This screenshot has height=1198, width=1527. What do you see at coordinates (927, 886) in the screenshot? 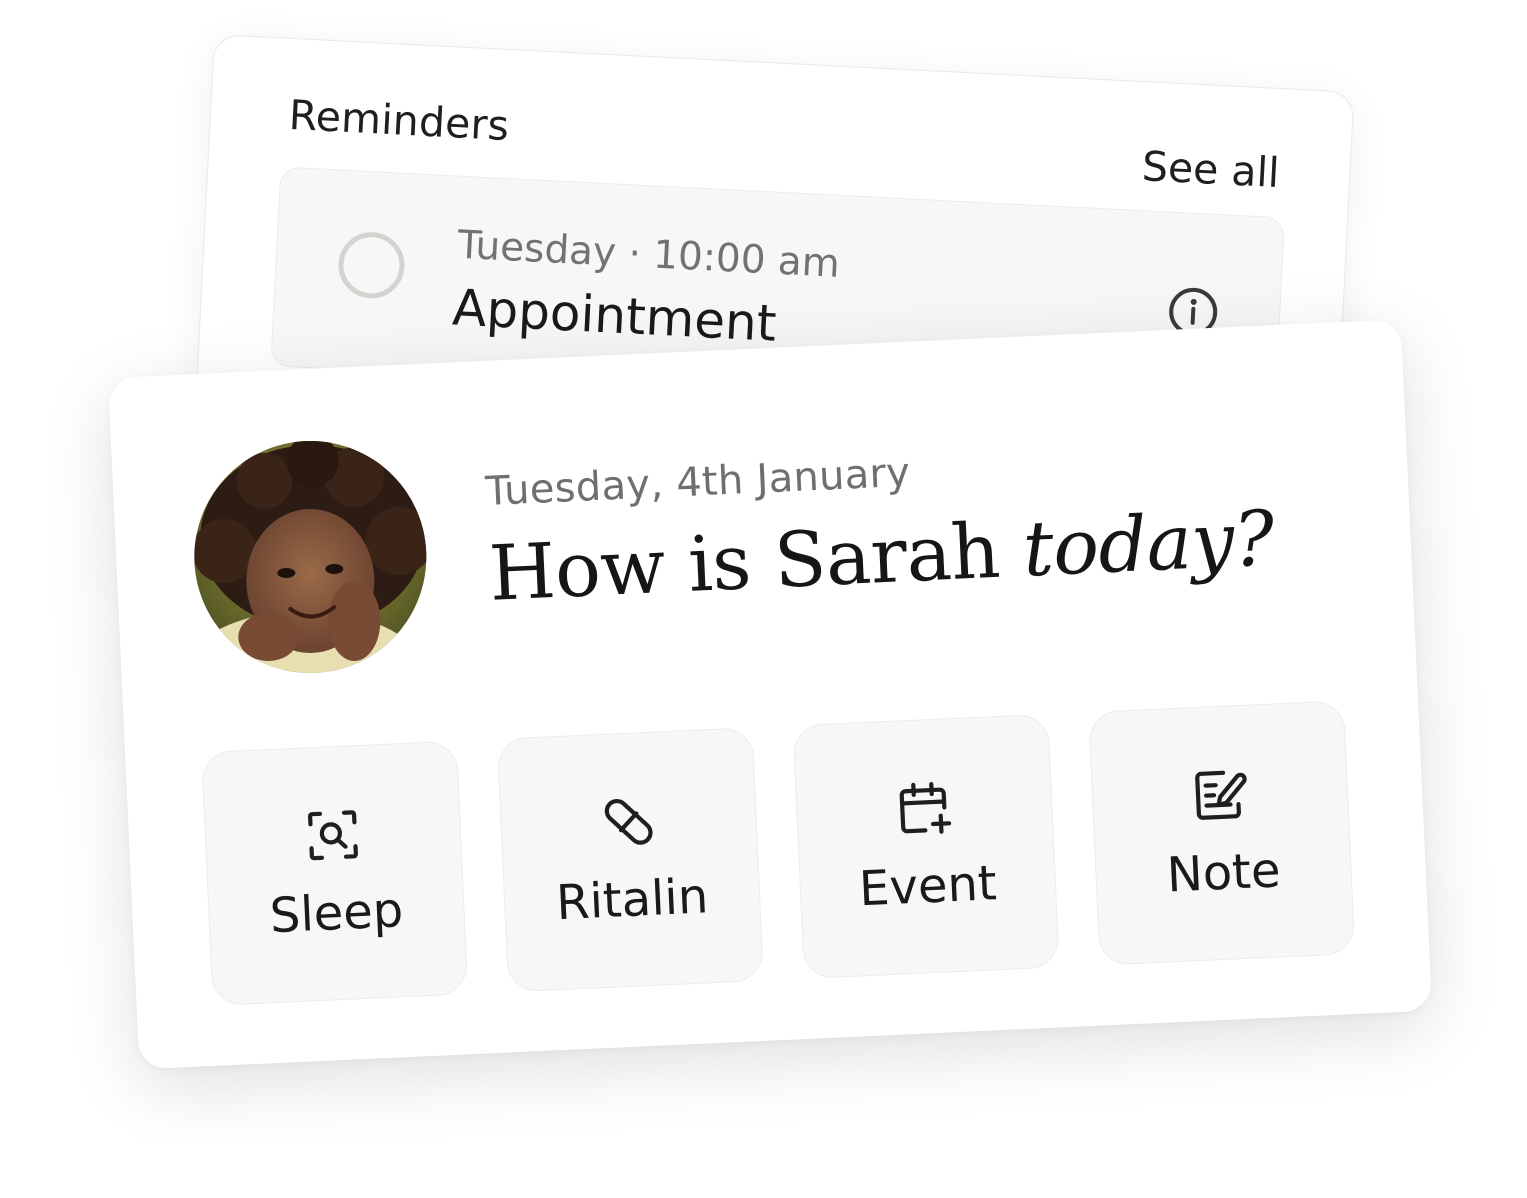
I see `event-label: Event` at bounding box center [927, 886].